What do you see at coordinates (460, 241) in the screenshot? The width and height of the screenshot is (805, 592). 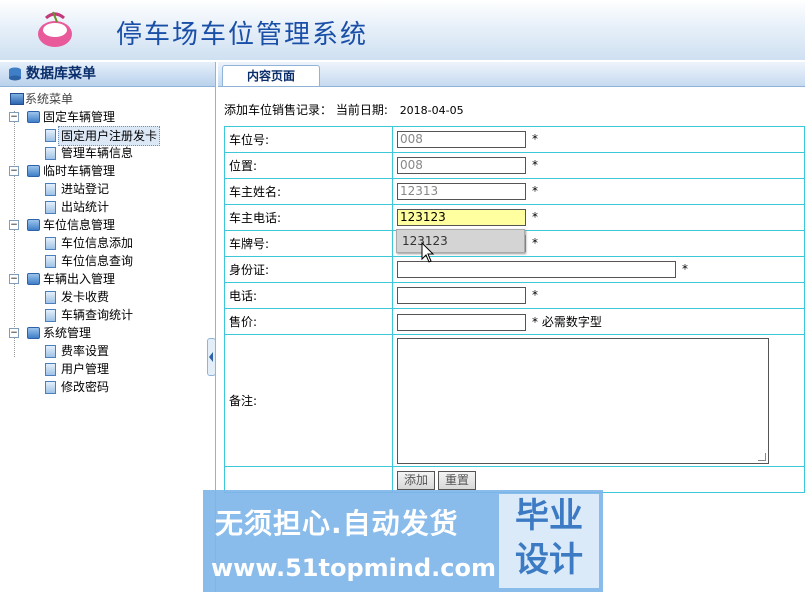 I see `autocomplete-dropdown: 123123` at bounding box center [460, 241].